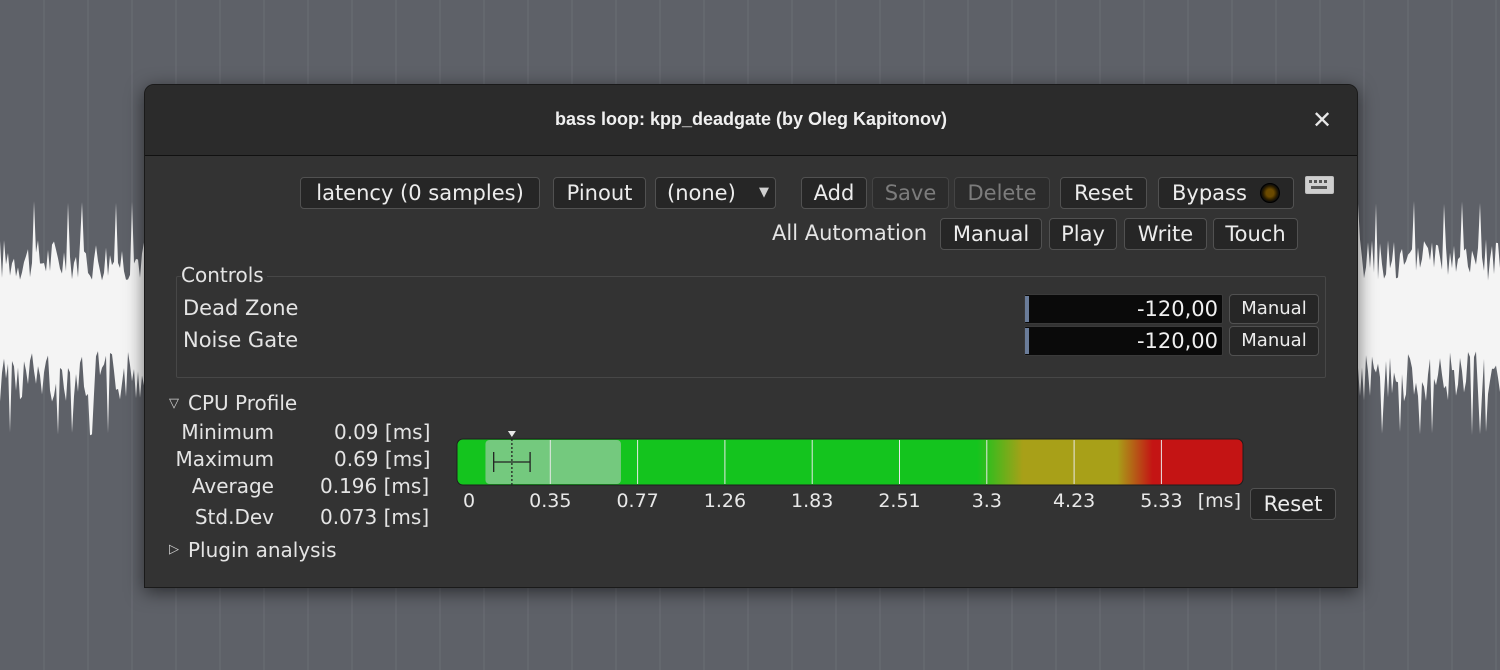 The height and width of the screenshot is (670, 1500). I want to click on meter-tick-label: 0.35, so click(550, 501).